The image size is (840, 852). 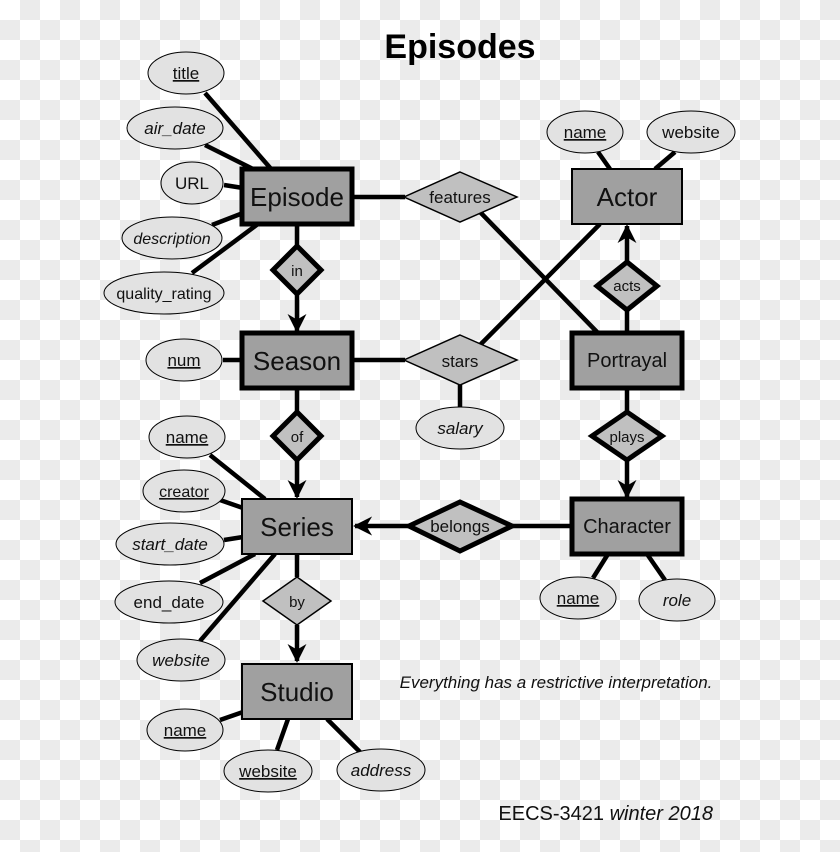 I want to click on attribute-series-start-date-label: start_date, so click(x=170, y=544).